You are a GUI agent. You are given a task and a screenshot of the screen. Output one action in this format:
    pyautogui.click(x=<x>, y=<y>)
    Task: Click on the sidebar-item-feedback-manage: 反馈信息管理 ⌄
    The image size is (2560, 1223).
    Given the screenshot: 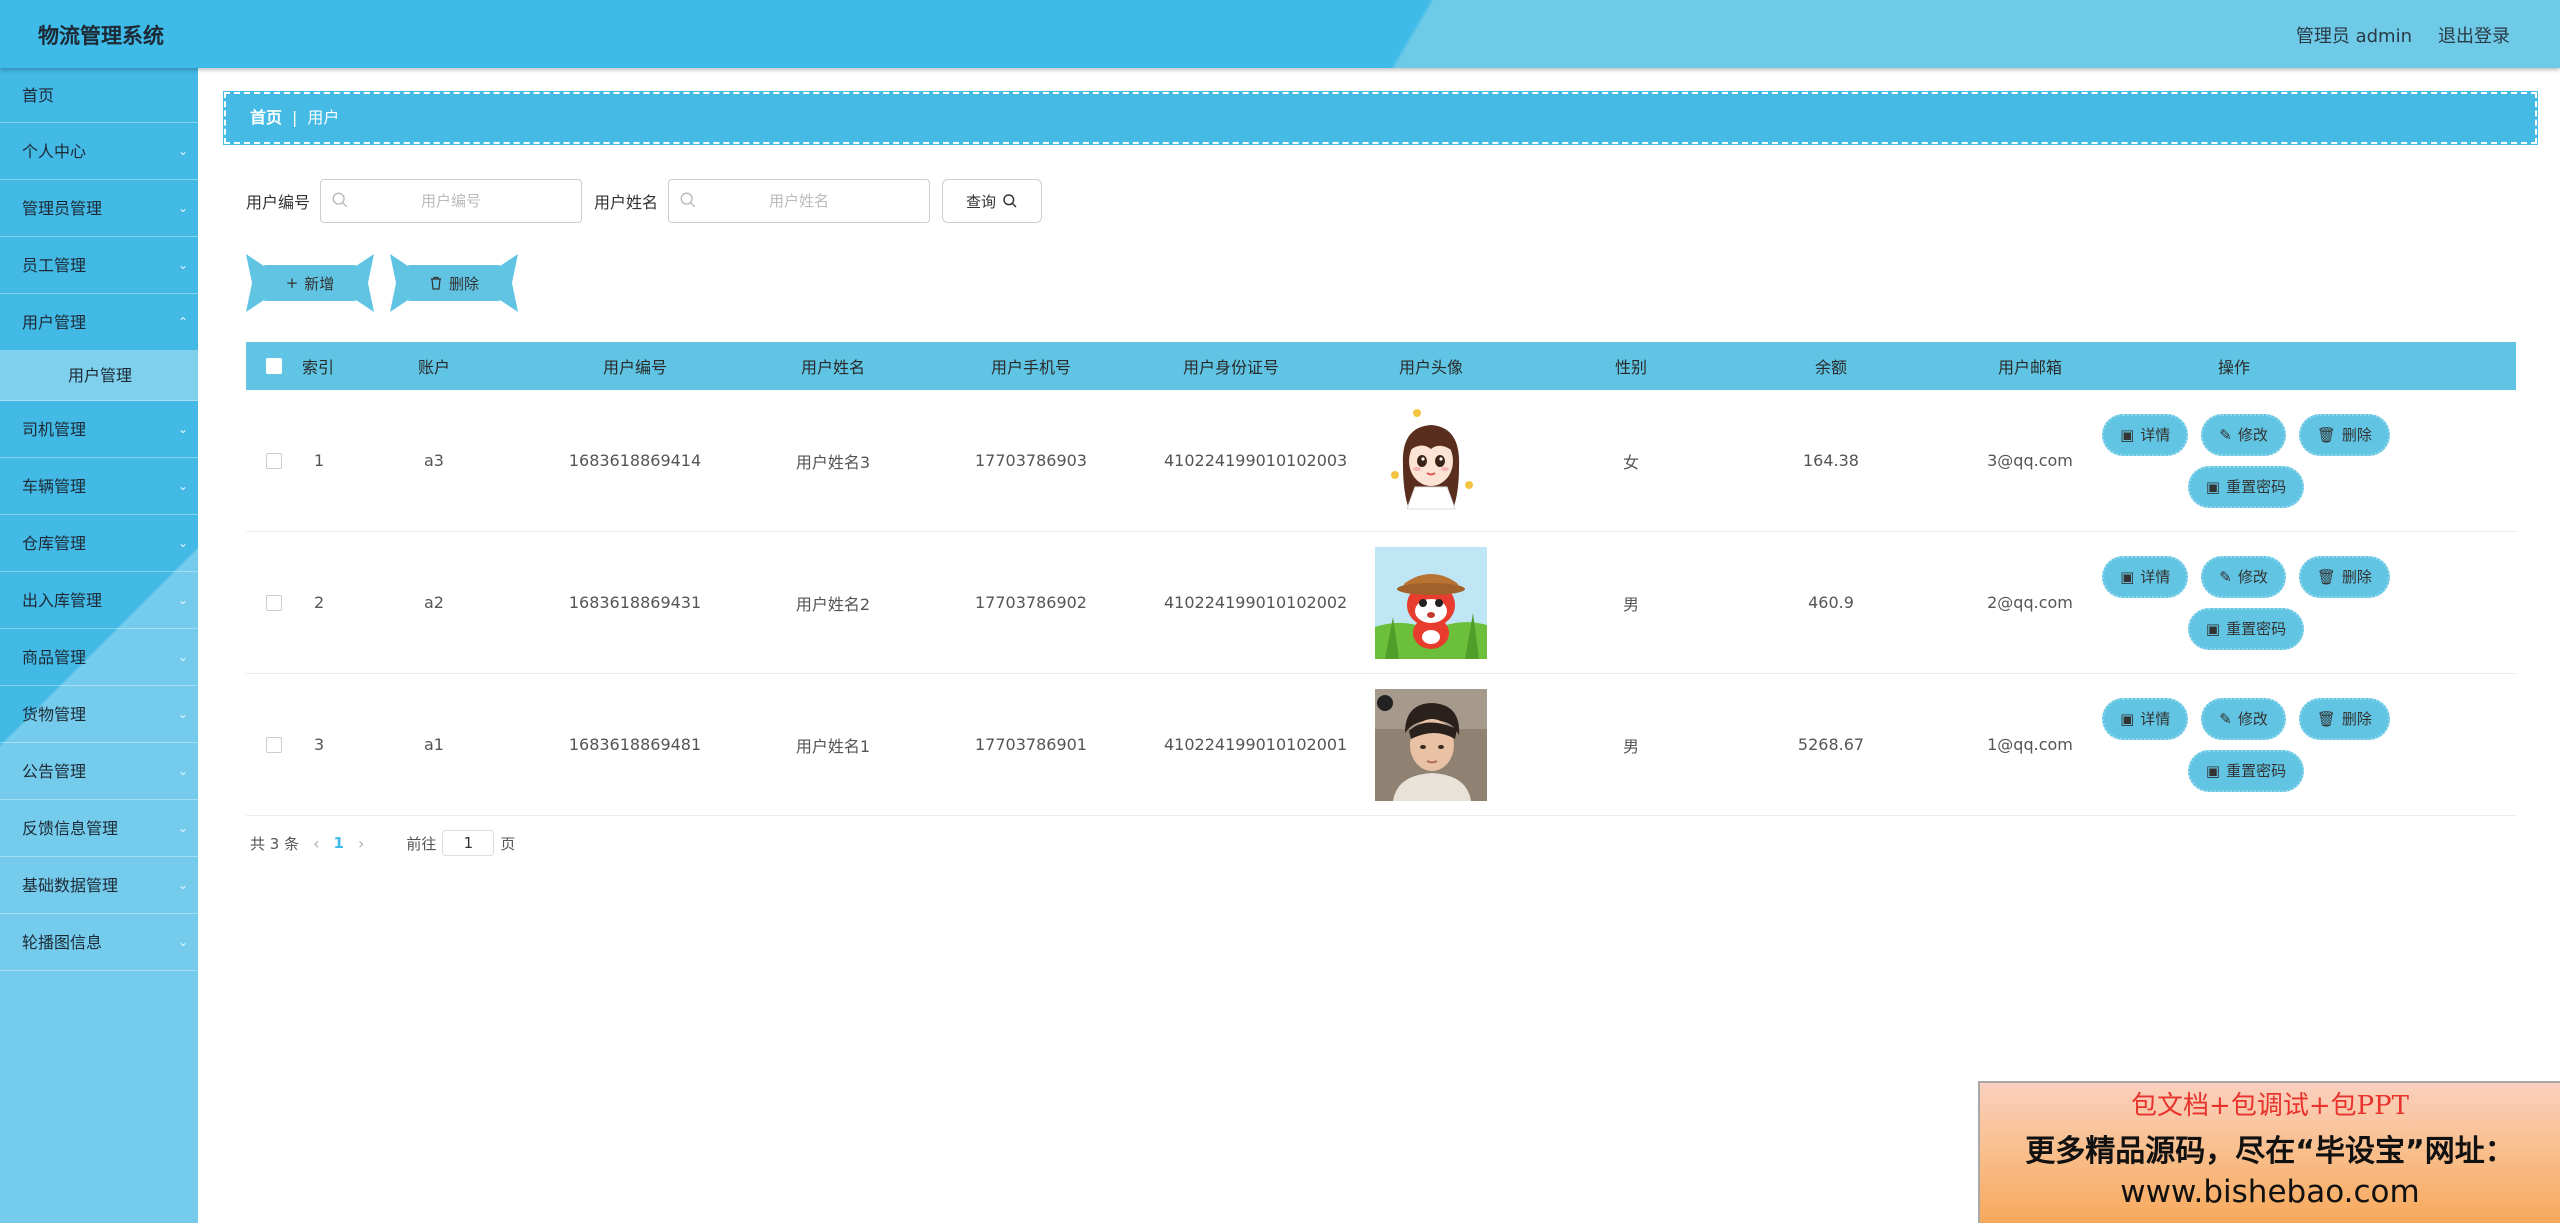 What is the action you would take?
    pyautogui.click(x=99, y=828)
    